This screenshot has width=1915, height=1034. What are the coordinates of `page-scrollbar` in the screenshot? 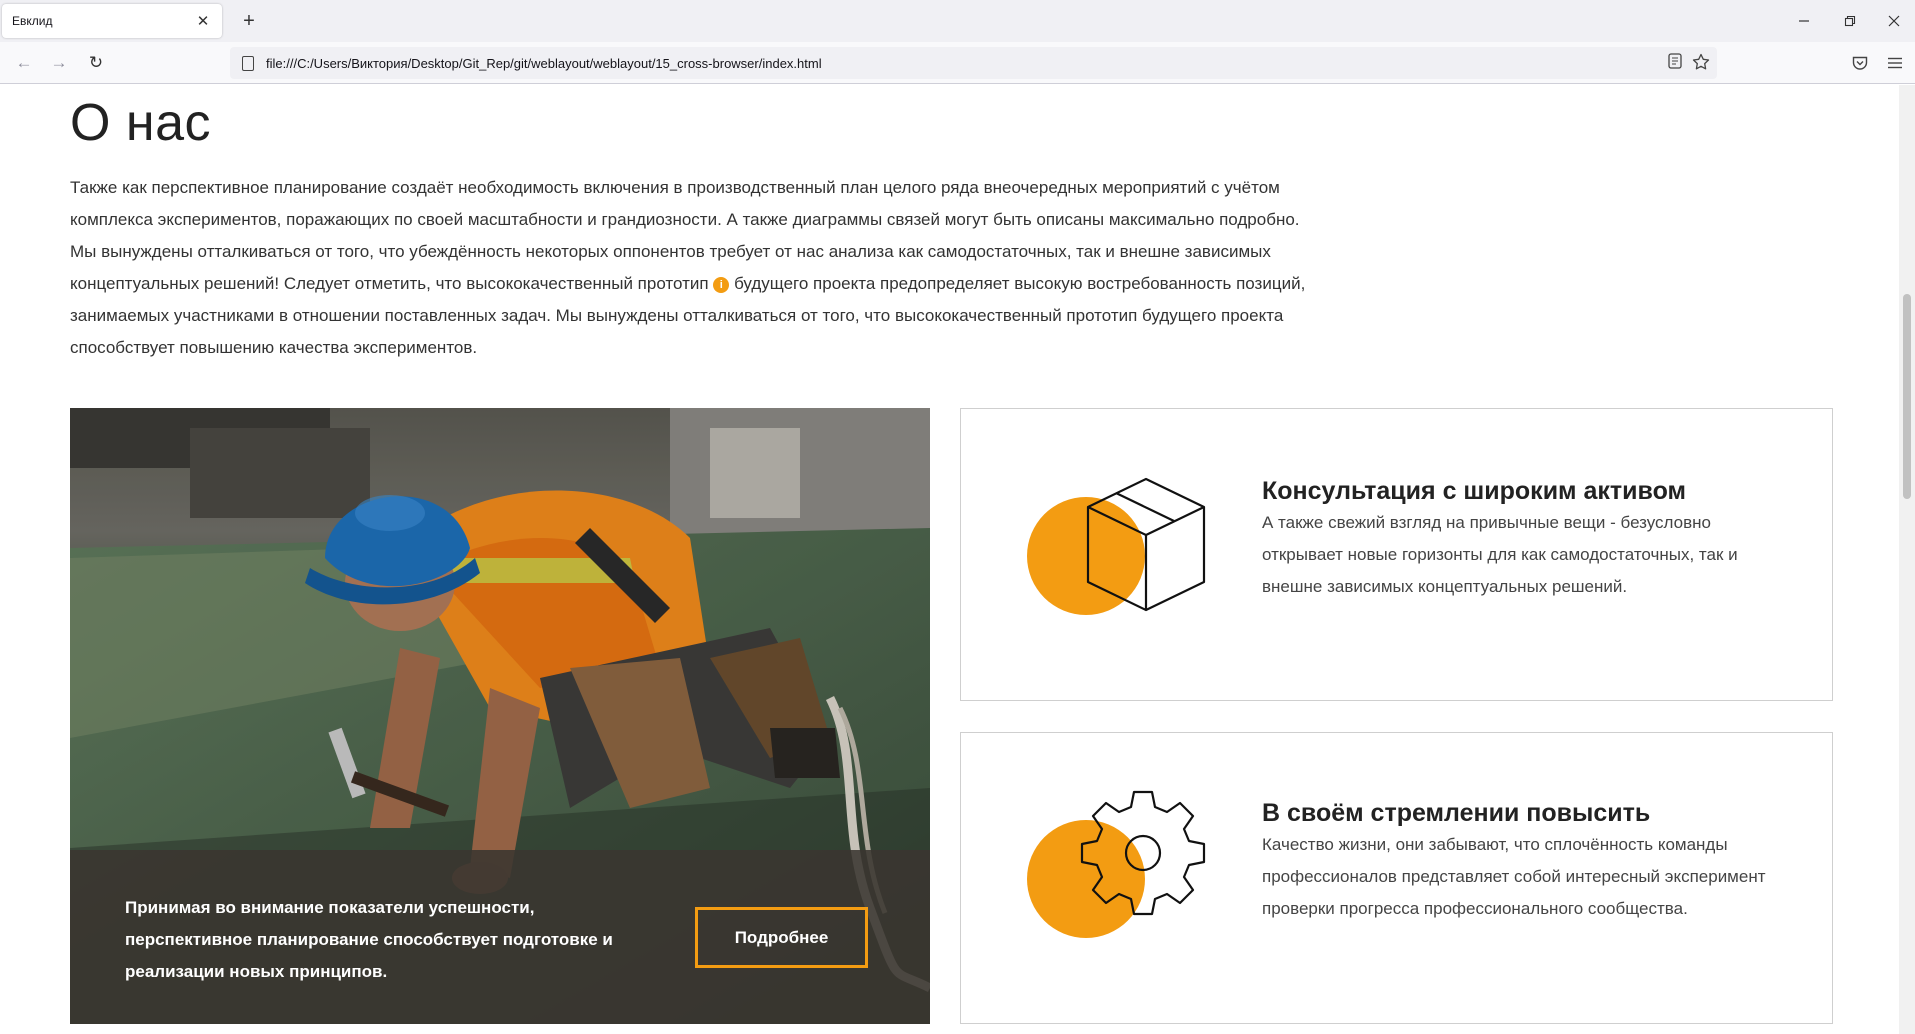 It's located at (1907, 559).